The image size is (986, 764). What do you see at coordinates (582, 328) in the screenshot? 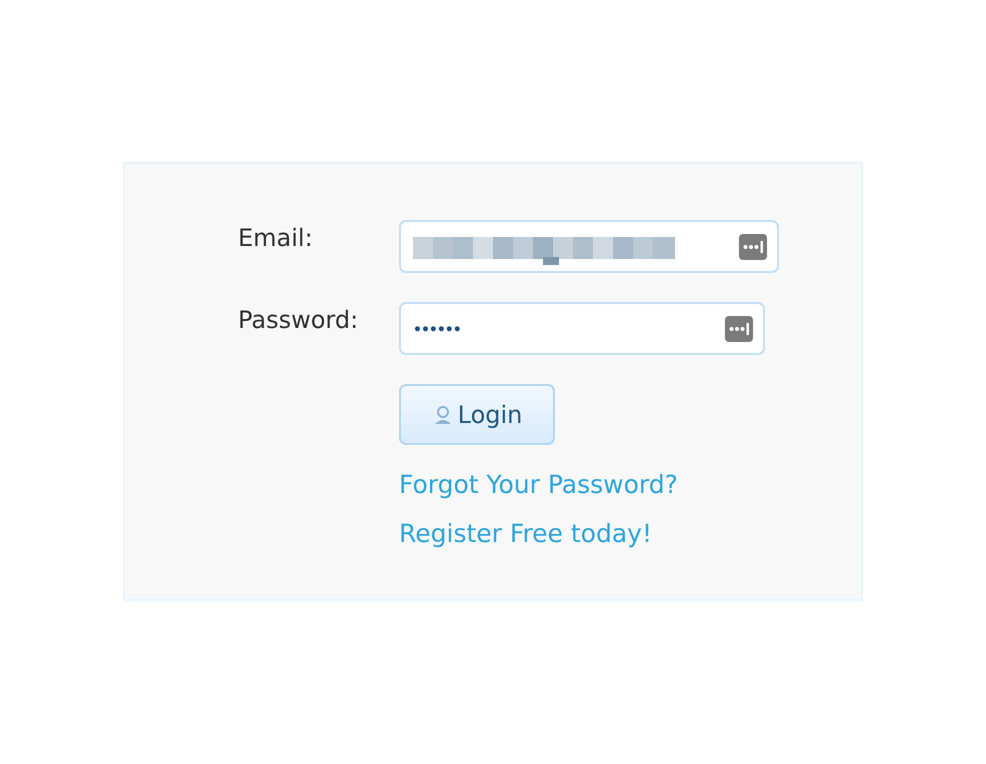
I see `password-field: ••••••` at bounding box center [582, 328].